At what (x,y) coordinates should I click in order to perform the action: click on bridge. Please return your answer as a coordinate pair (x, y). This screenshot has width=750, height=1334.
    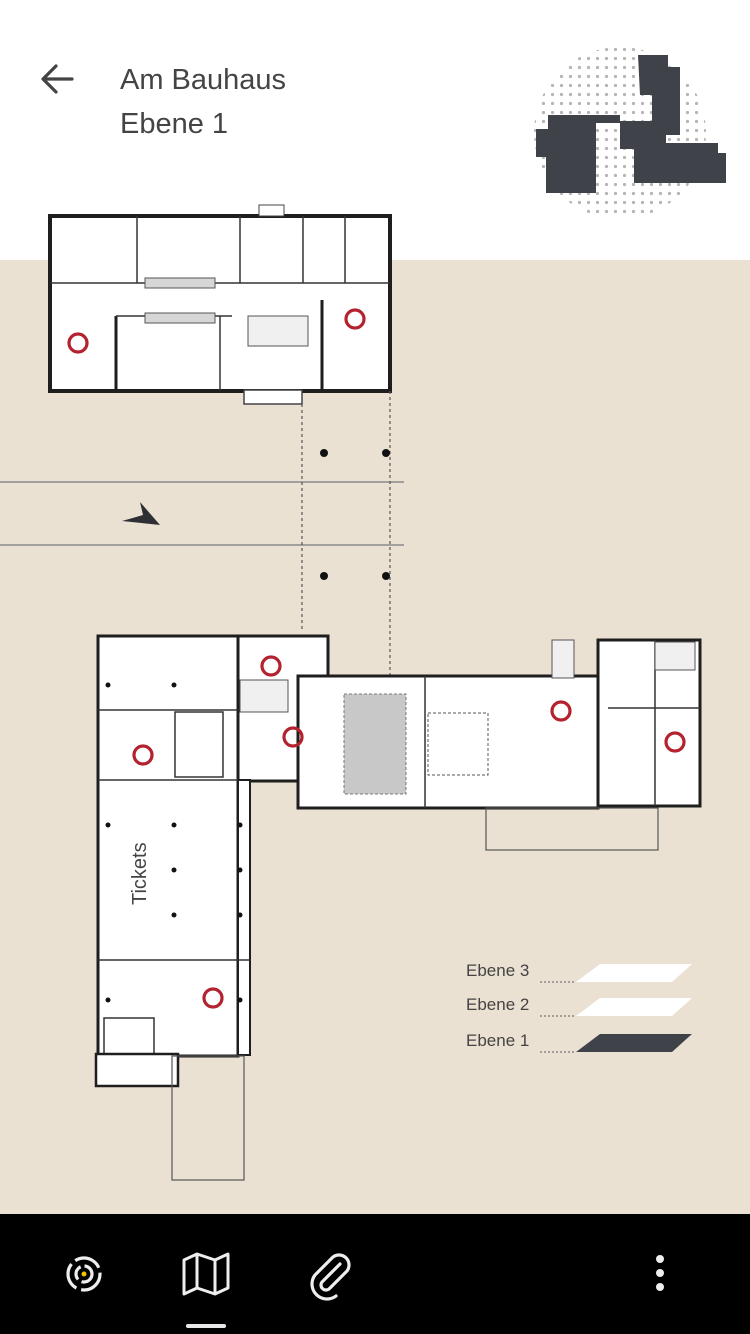
    Looking at the image, I should click on (346, 533).